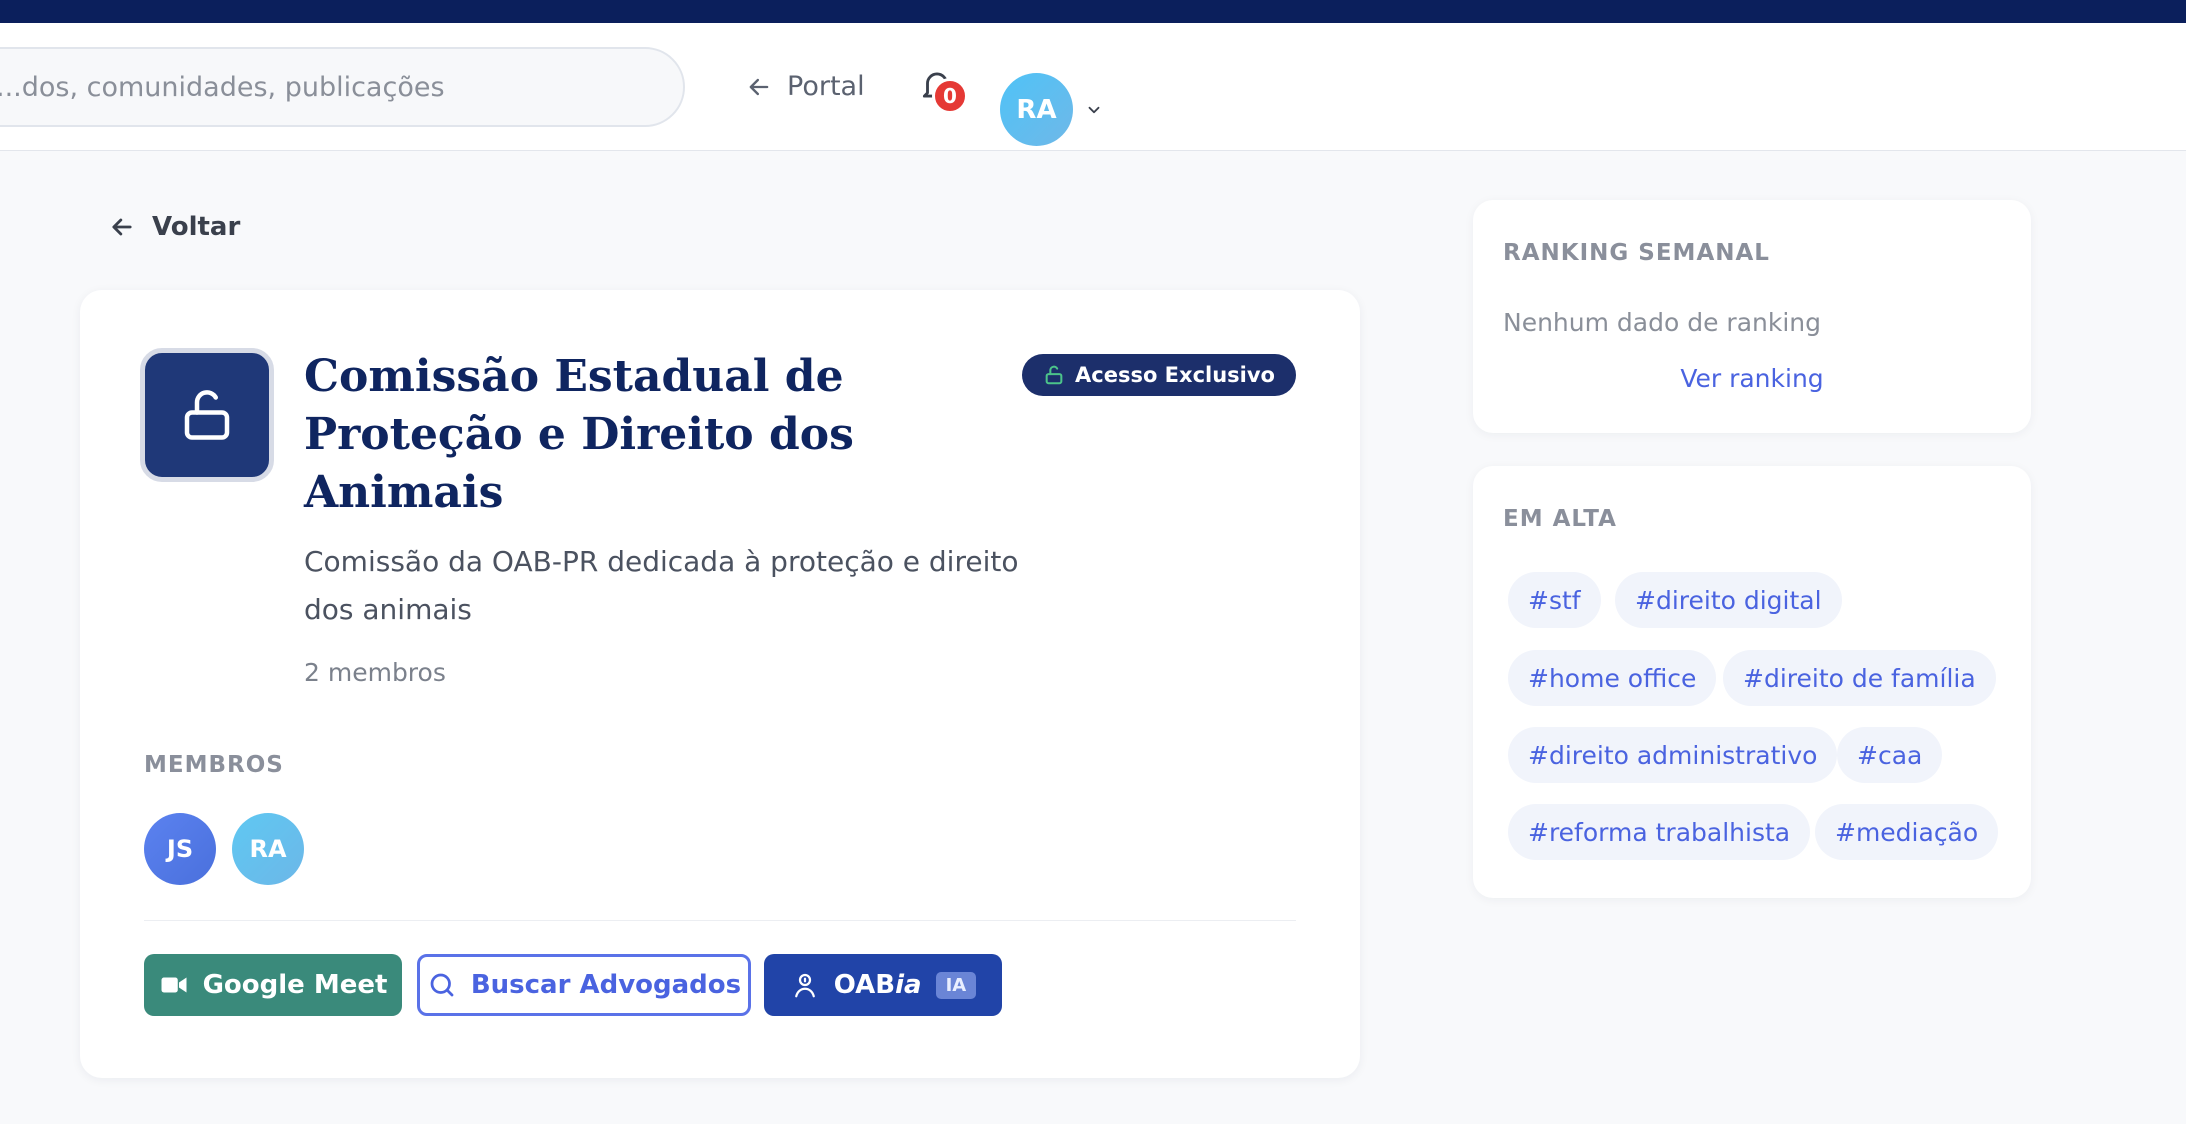  I want to click on user-avatar: RA, so click(1036, 109).